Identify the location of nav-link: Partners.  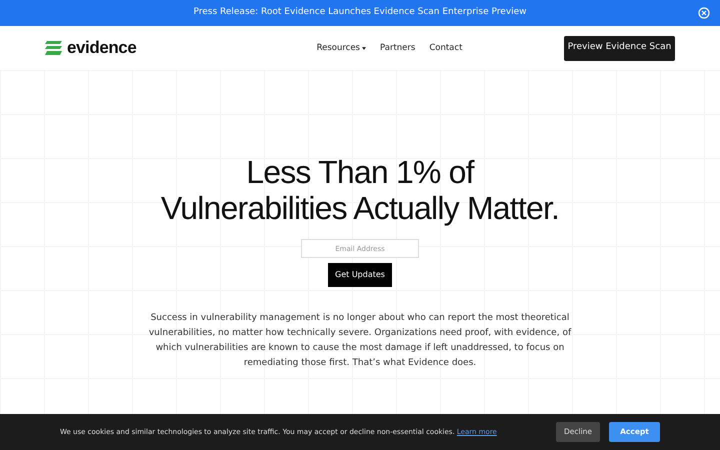
(398, 48).